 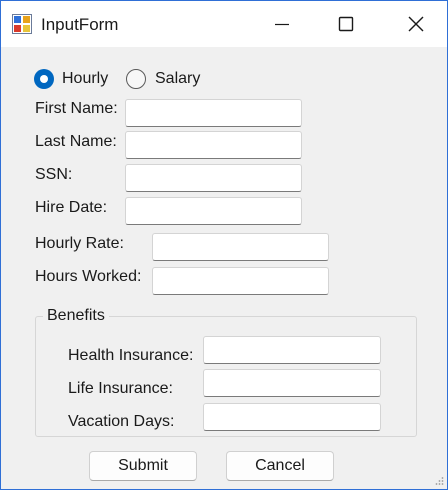 I want to click on window-title: InputForm, so click(x=80, y=24).